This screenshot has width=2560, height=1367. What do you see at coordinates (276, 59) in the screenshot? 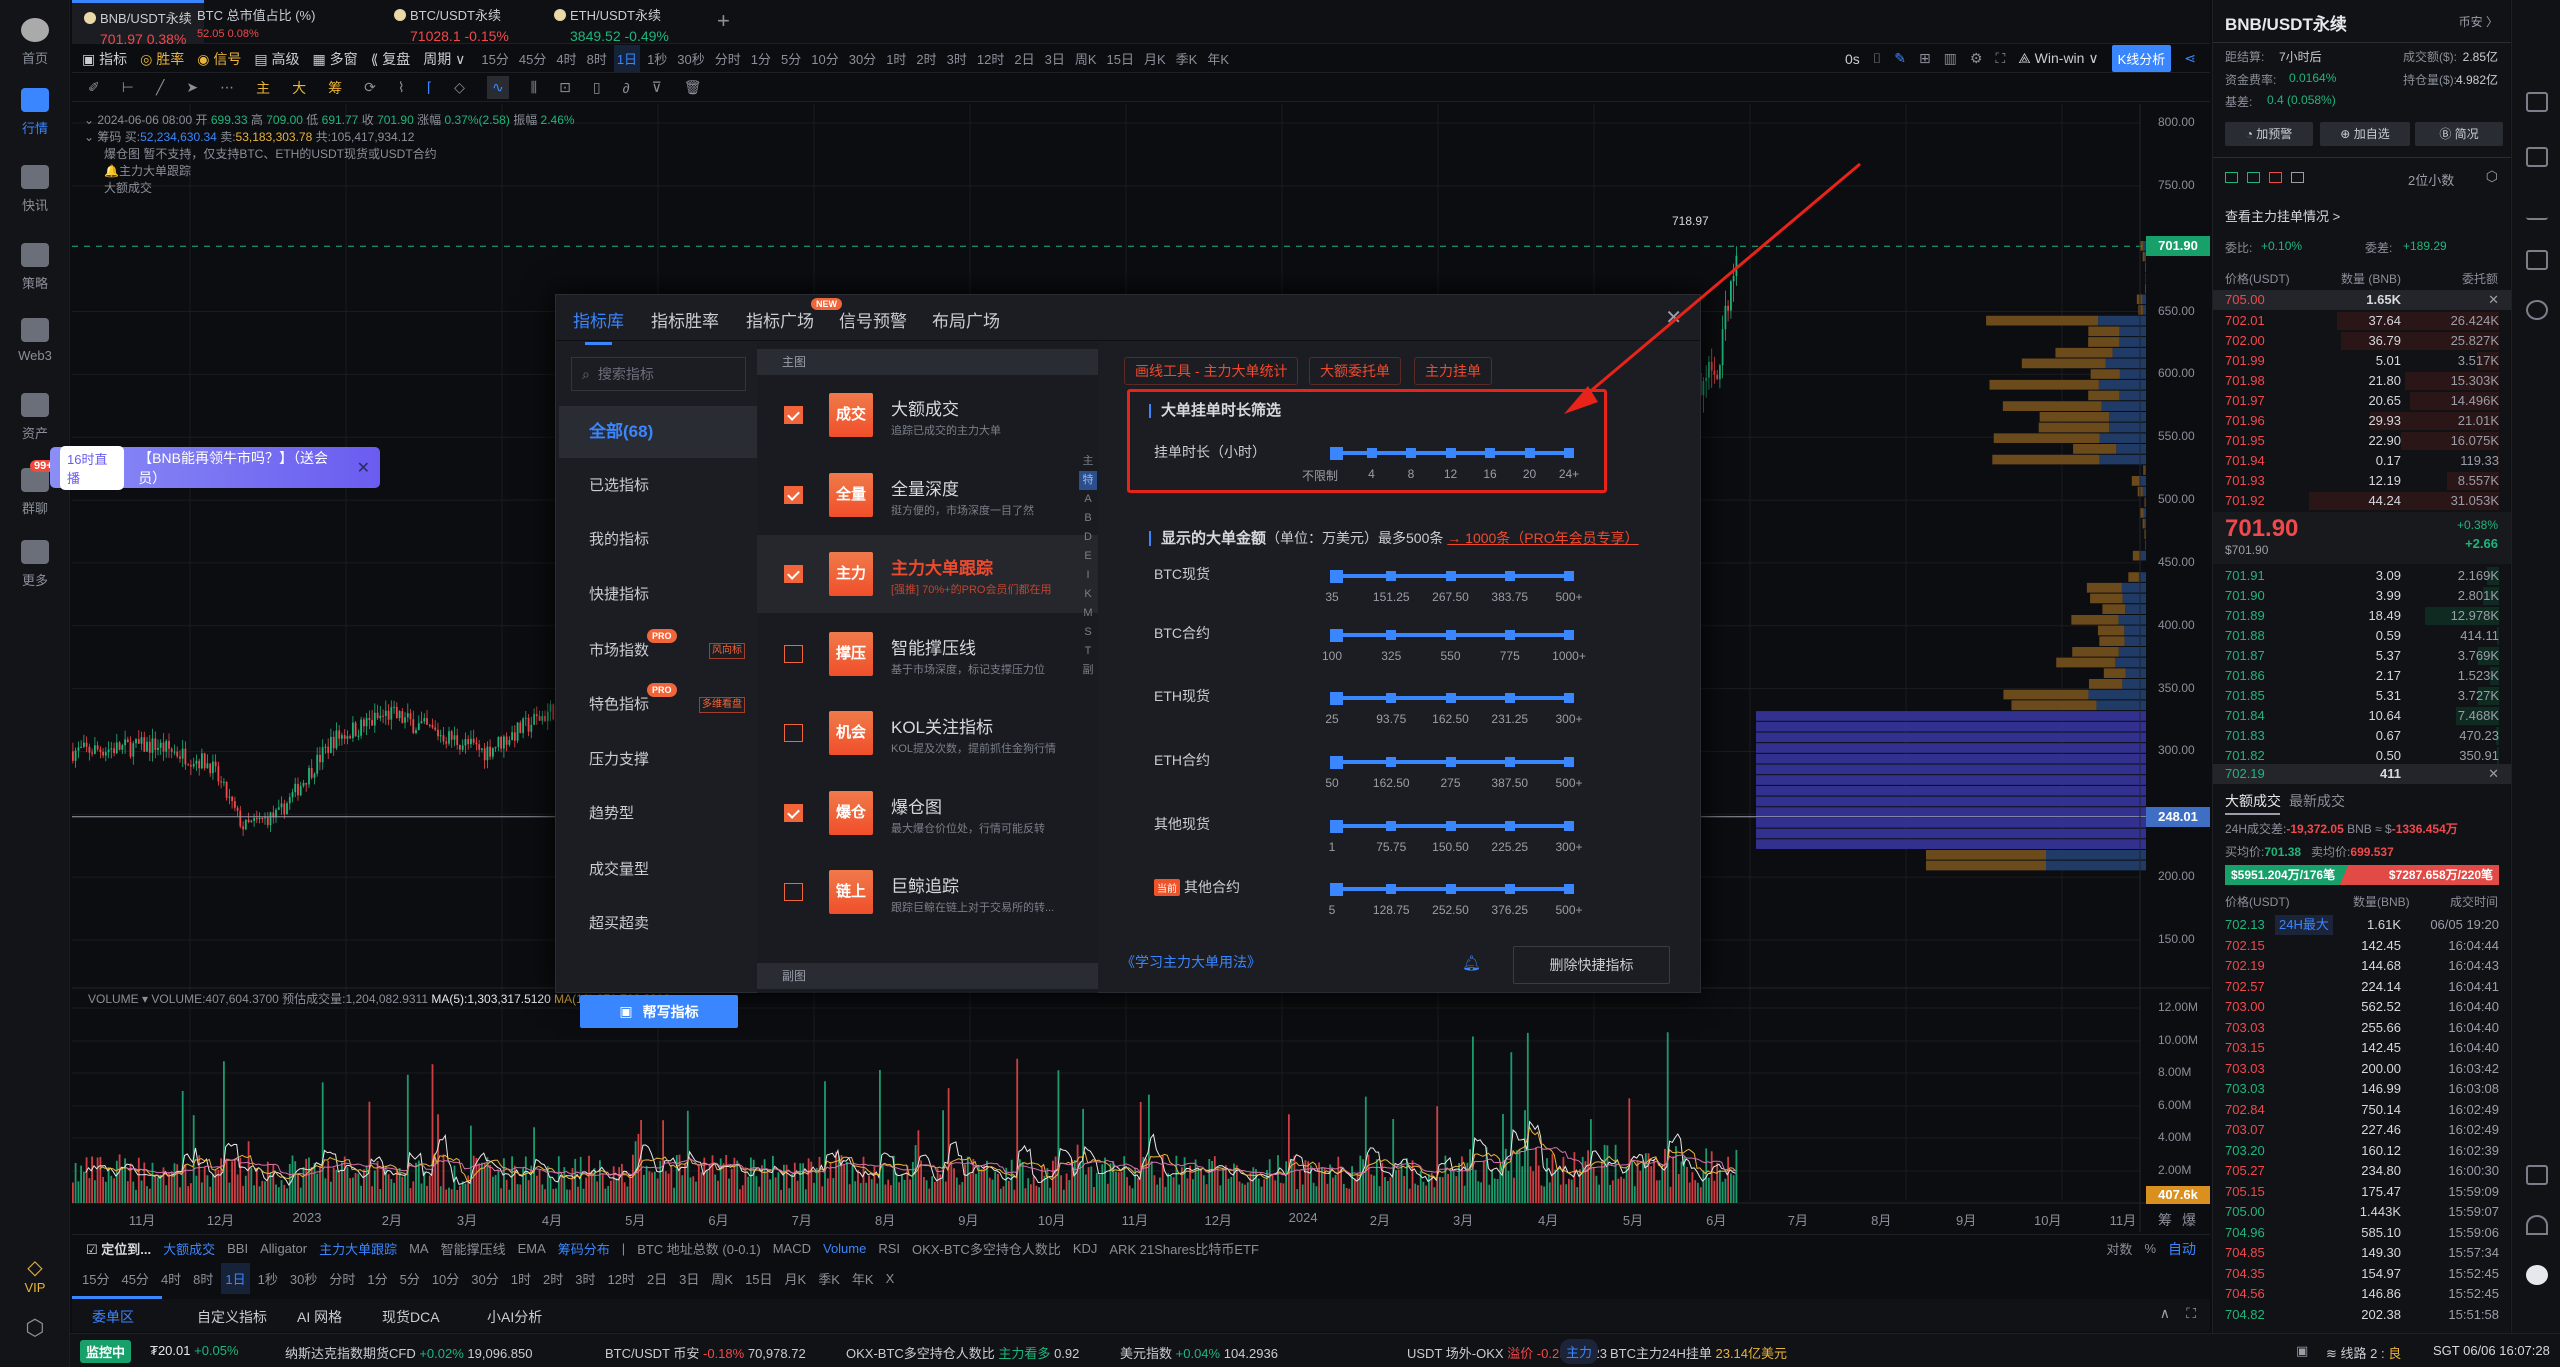
I see `advanced-button: ▤ 高级` at bounding box center [276, 59].